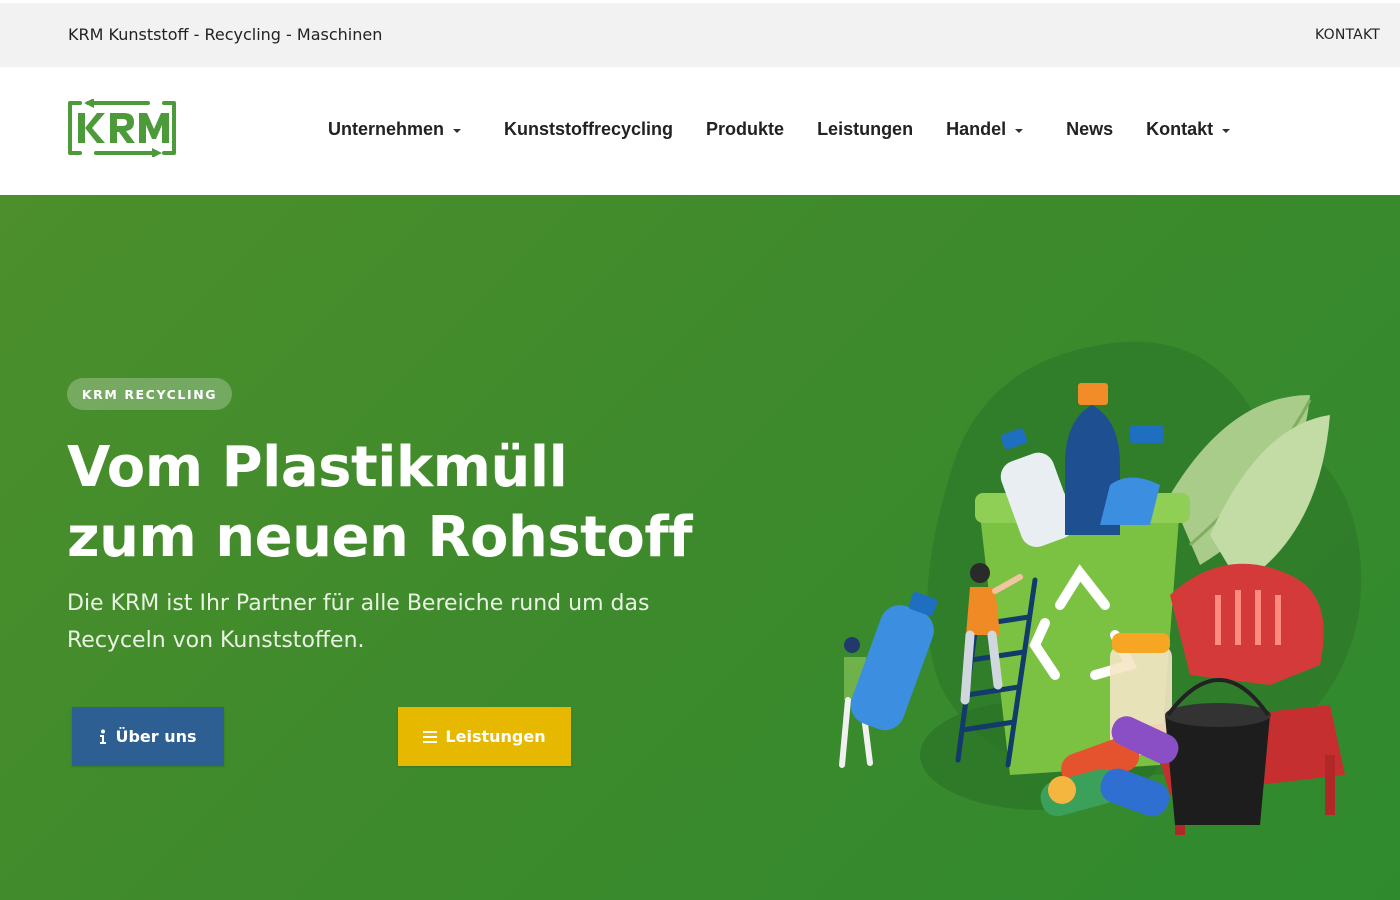  I want to click on nav-label: Leistungen, so click(865, 129).